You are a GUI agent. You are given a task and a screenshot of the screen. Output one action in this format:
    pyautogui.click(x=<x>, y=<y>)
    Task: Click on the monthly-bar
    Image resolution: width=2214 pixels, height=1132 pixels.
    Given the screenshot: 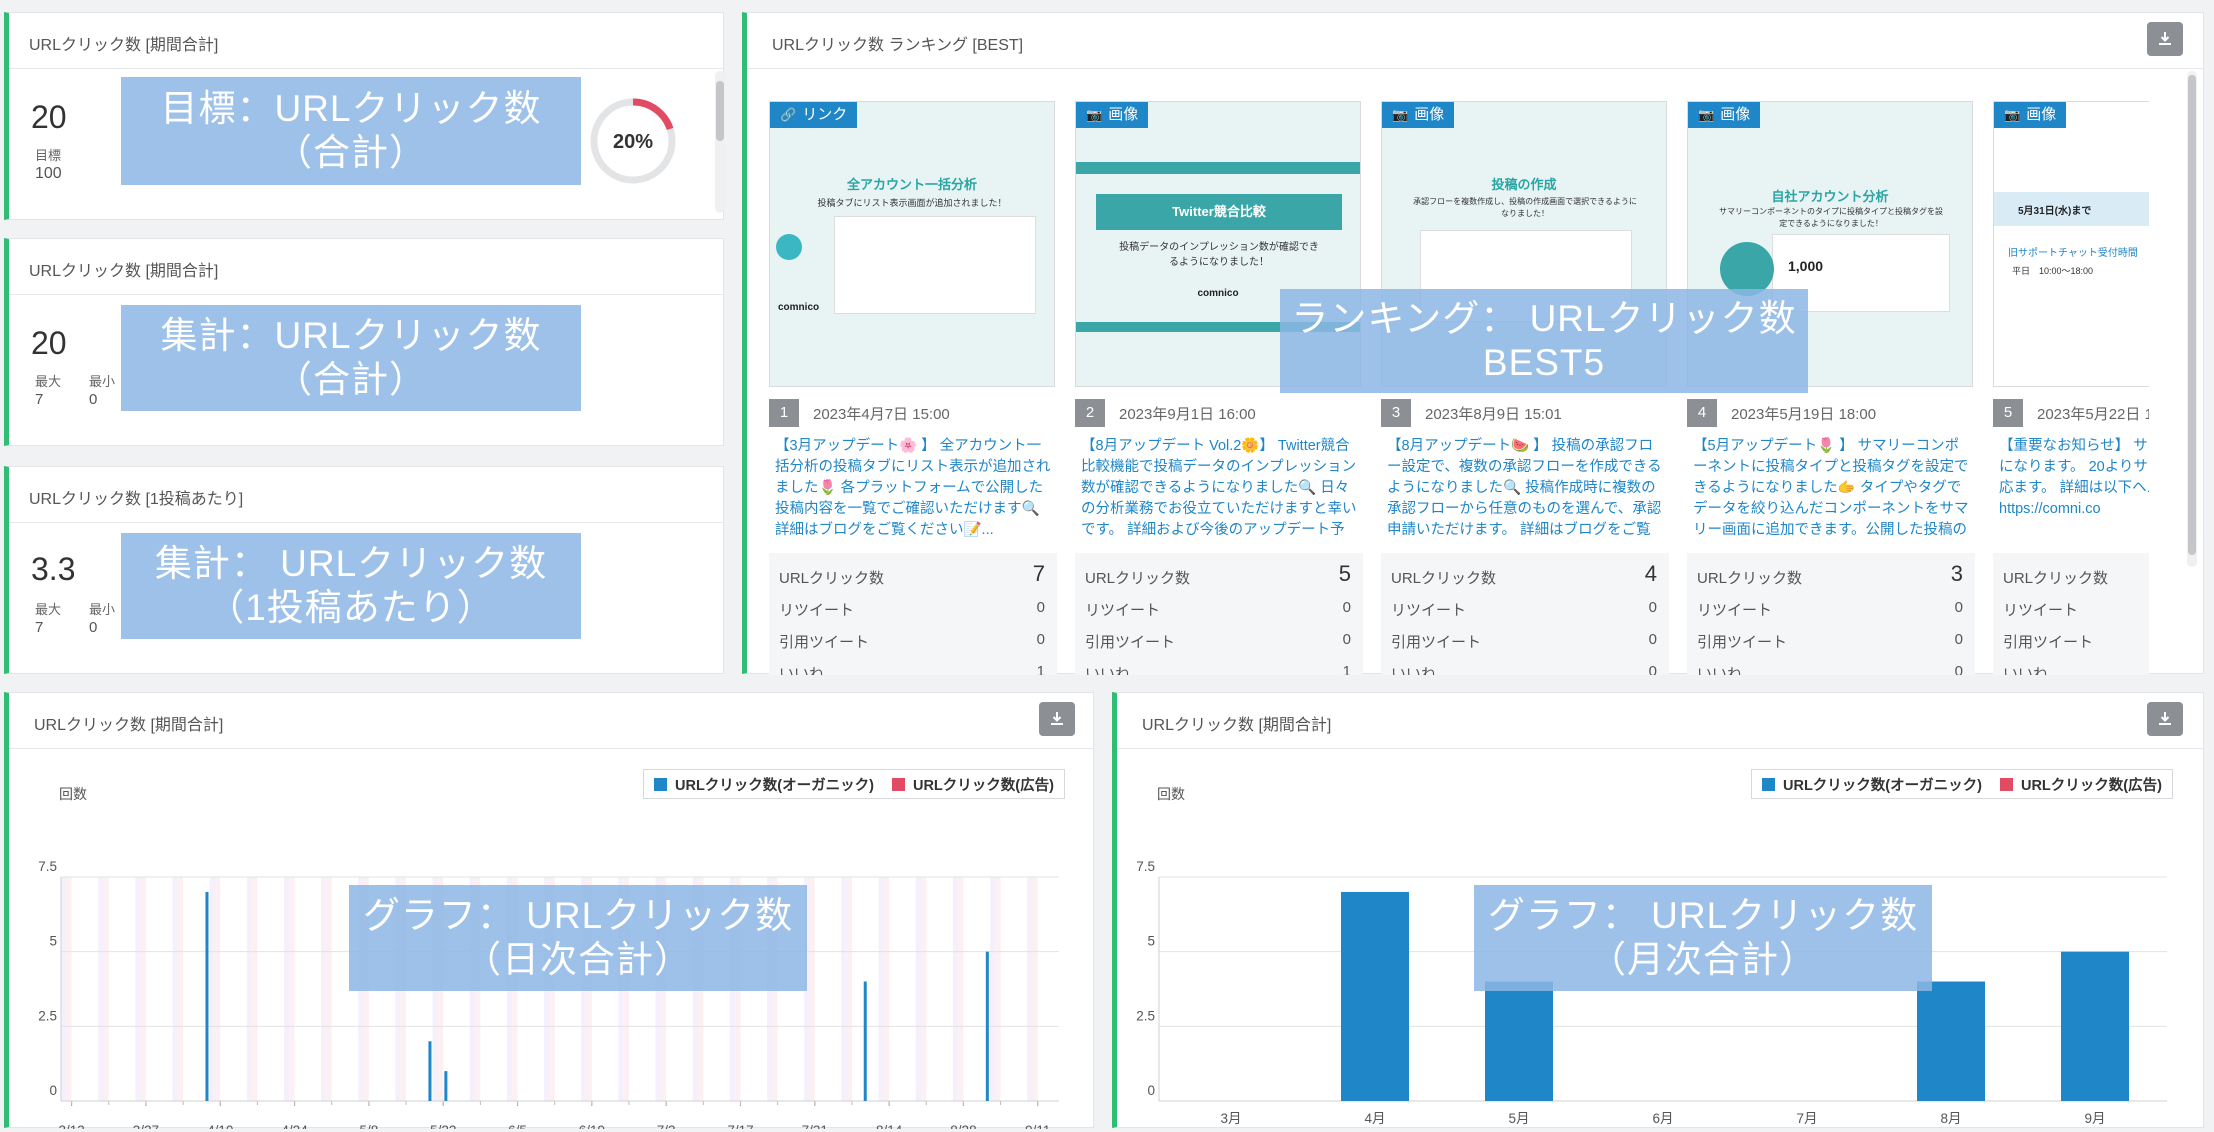 What is the action you would take?
    pyautogui.click(x=1519, y=1041)
    